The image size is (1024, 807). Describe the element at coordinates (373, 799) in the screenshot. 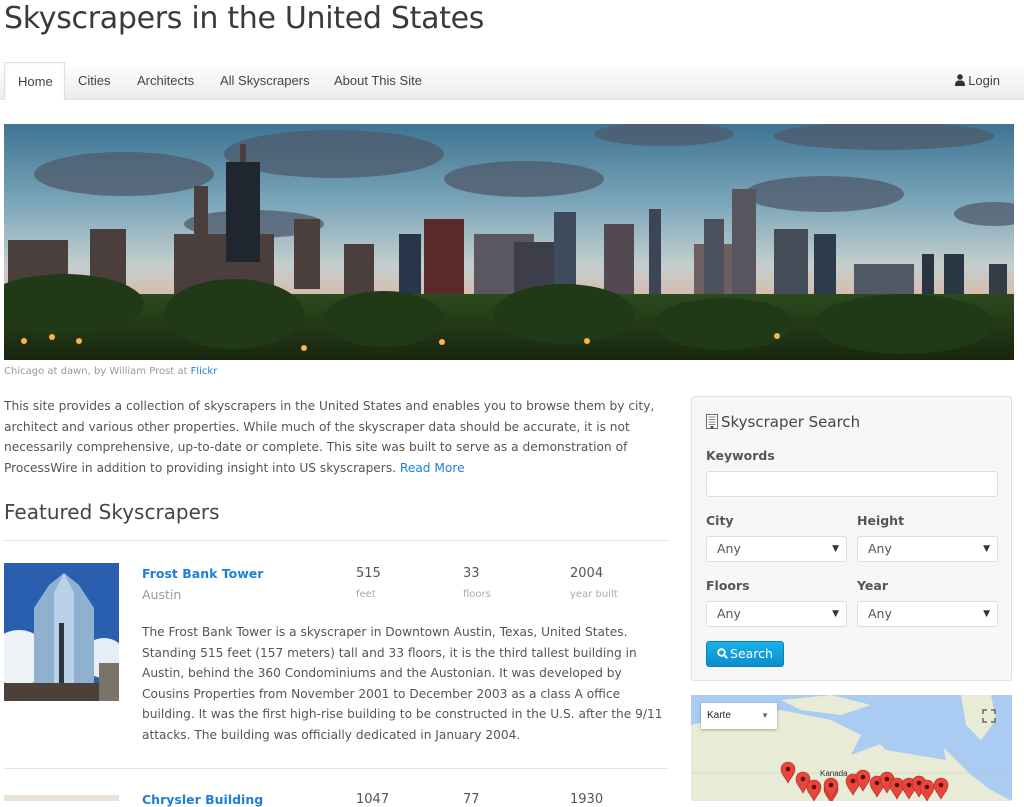

I see `height-value: 1047` at that location.